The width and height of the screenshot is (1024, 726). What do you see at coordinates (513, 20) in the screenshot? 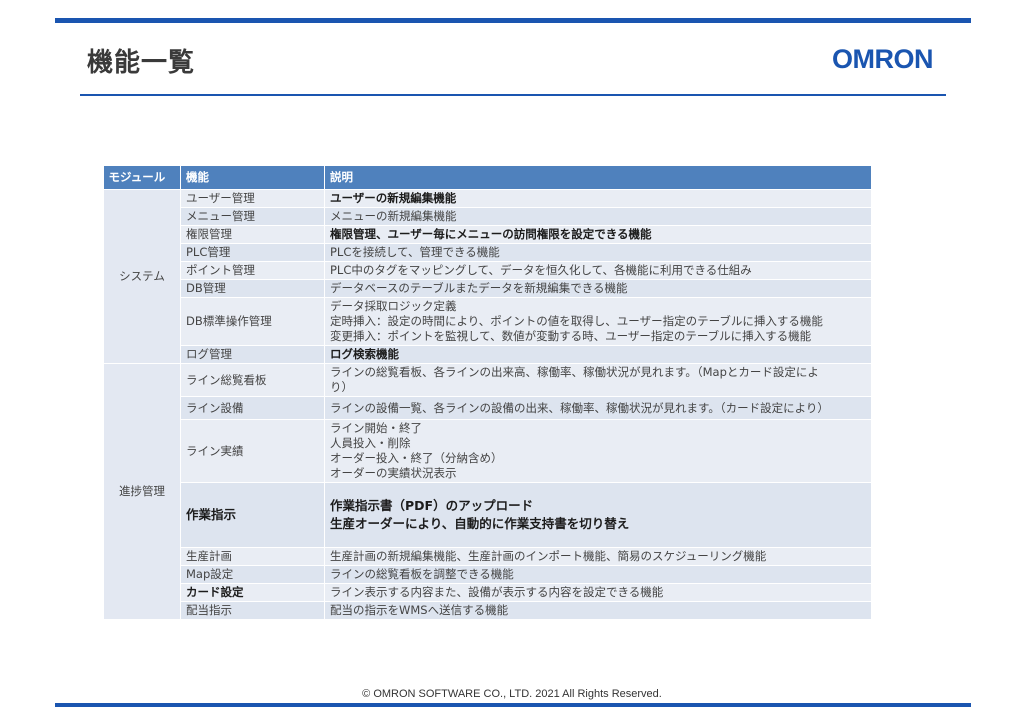
I see `top-accent-bar` at bounding box center [513, 20].